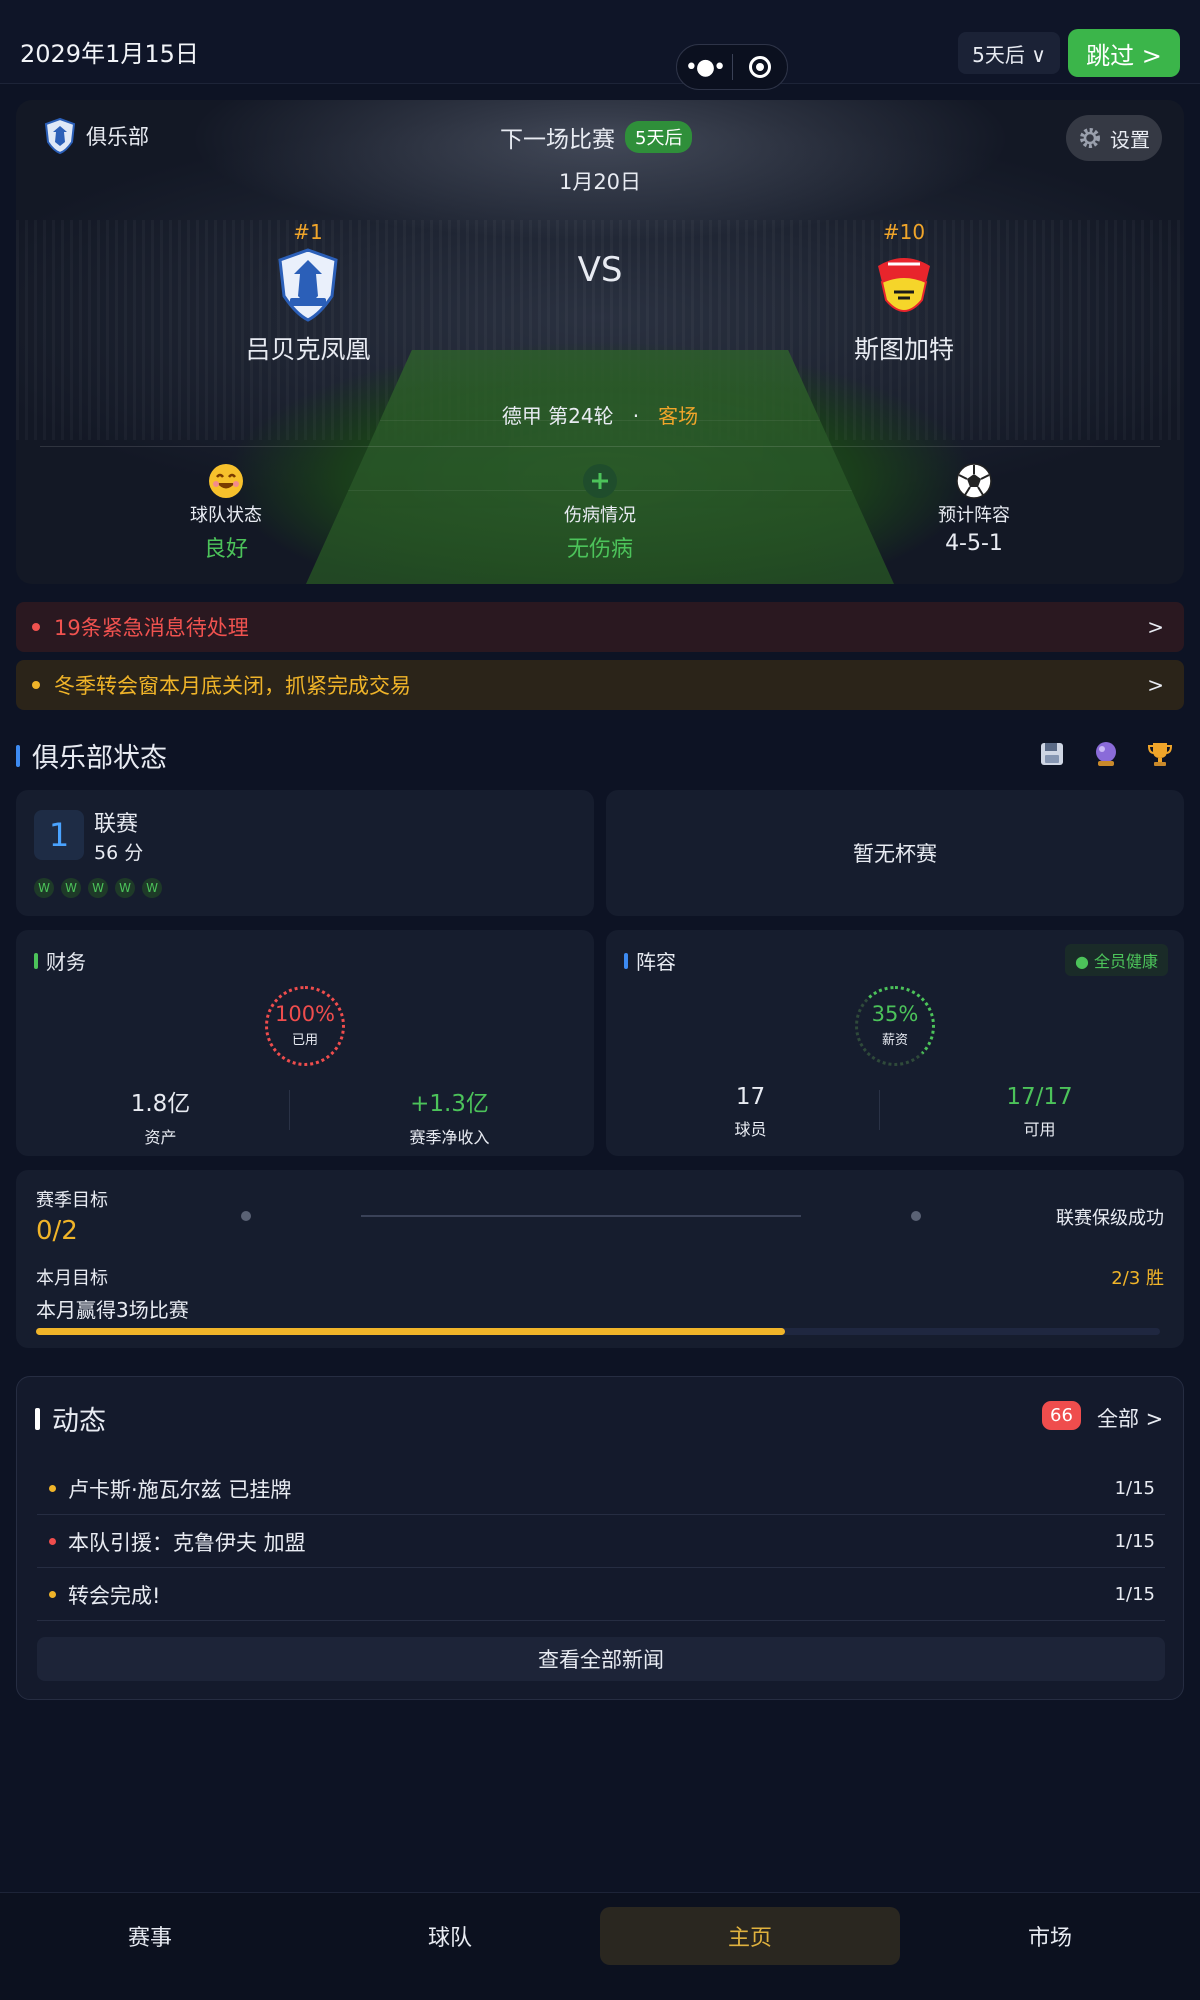 The image size is (1200, 2000). I want to click on crystal-ball-icon, so click(1106, 754).